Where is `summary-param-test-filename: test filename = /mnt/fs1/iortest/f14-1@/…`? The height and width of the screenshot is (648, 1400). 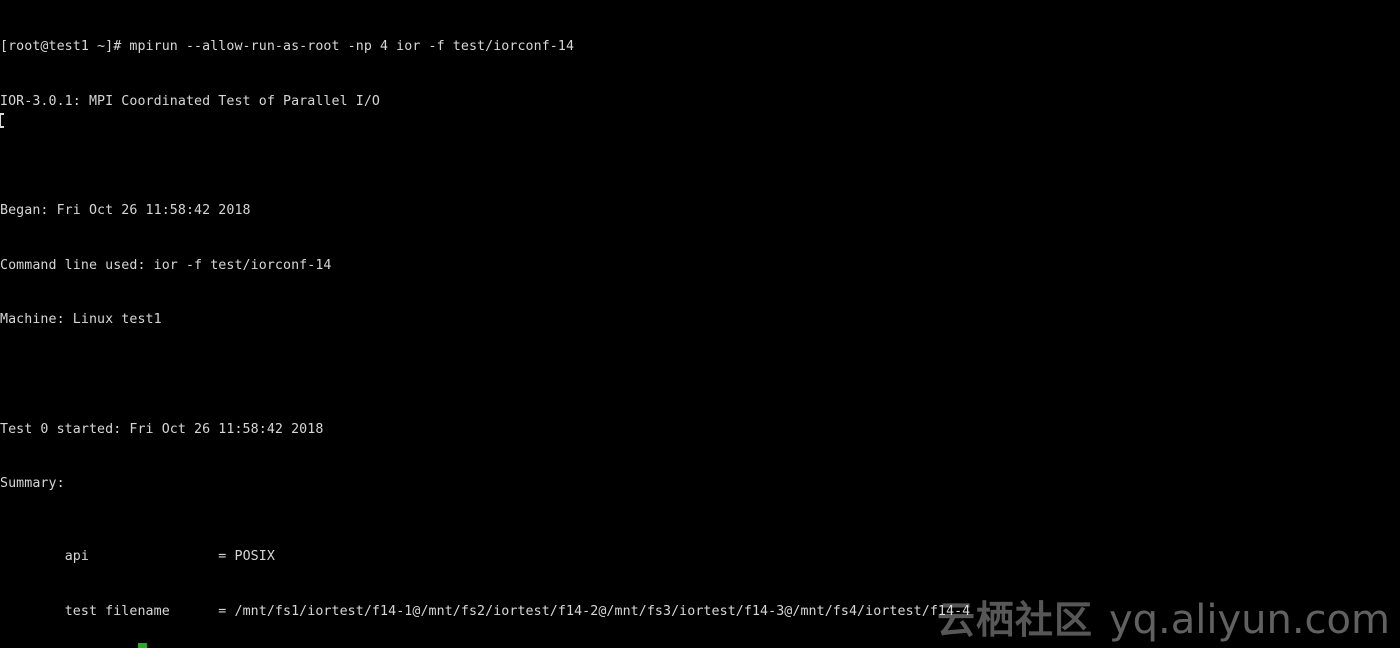 summary-param-test-filename: test filename = /mnt/fs1/iortest/f14-1@/… is located at coordinates (485, 611).